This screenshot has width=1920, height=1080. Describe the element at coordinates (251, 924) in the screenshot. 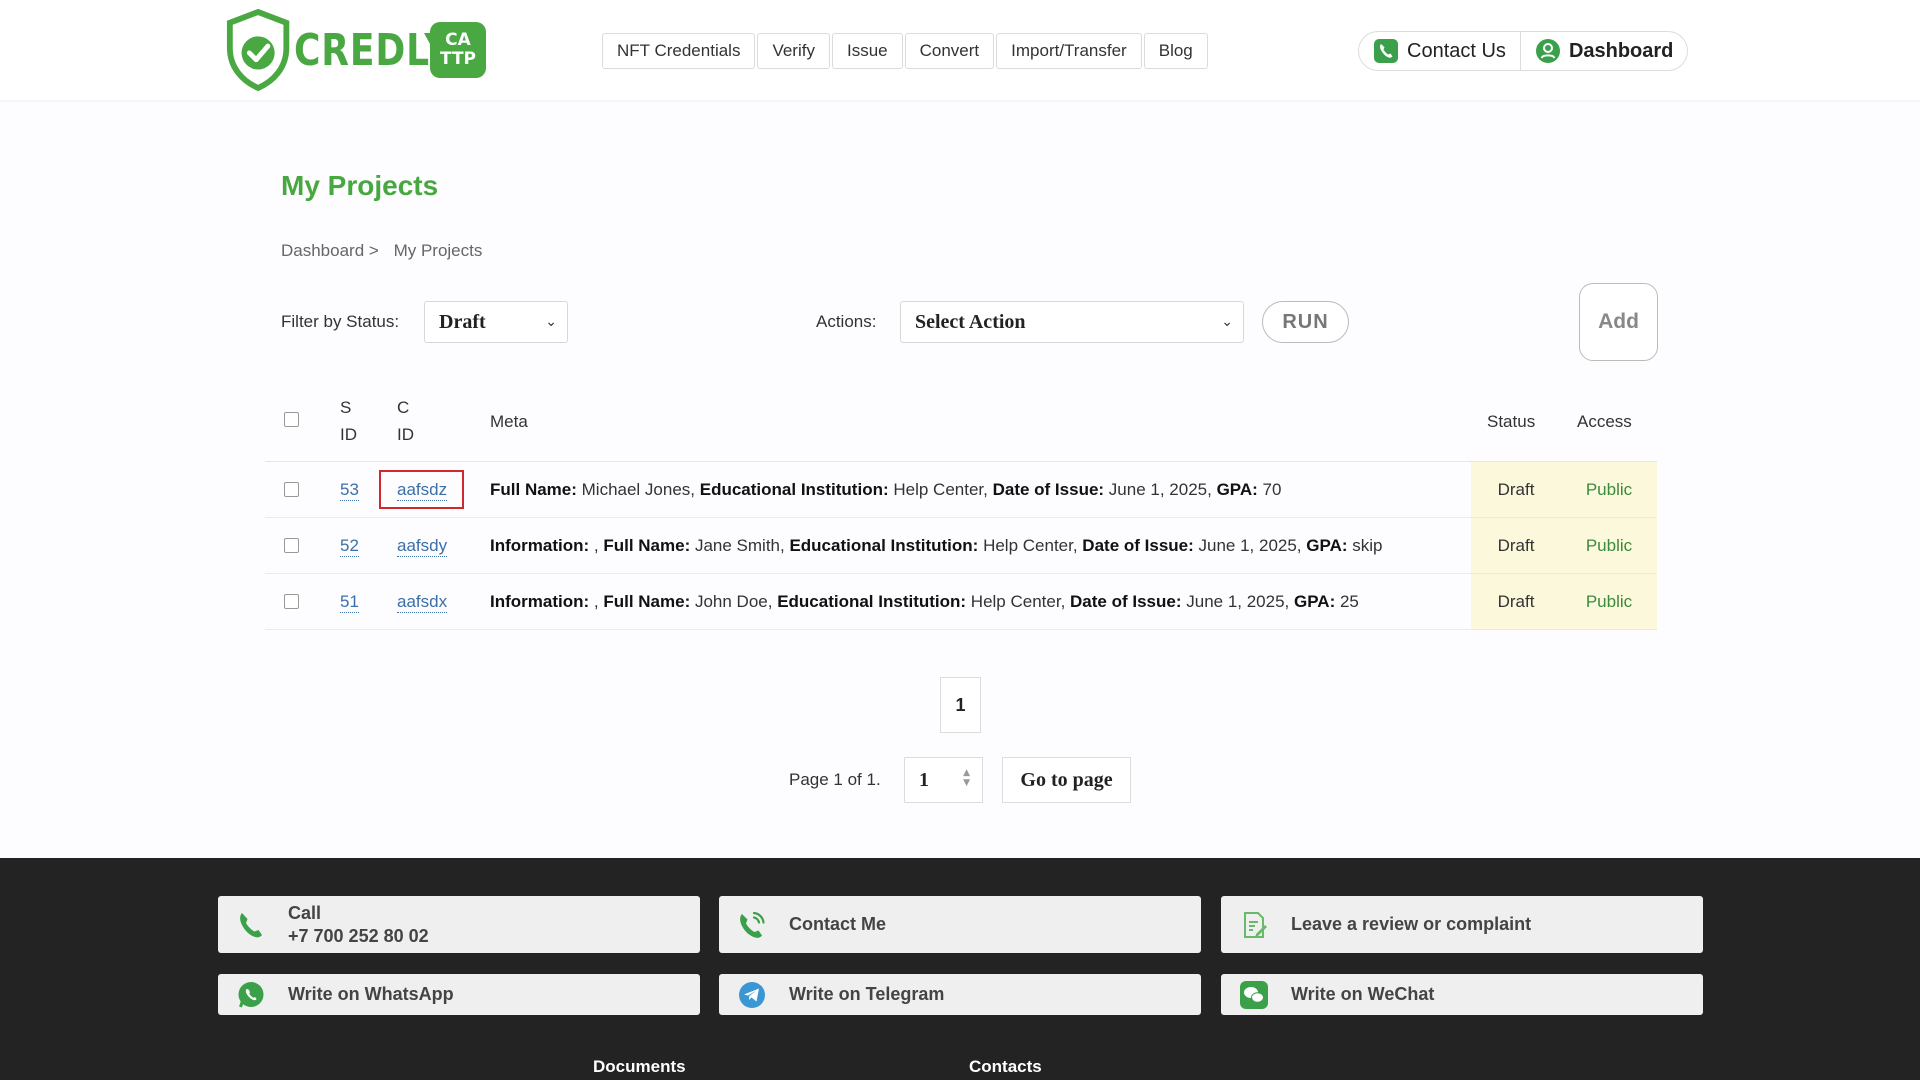

I see `phone-icon` at that location.